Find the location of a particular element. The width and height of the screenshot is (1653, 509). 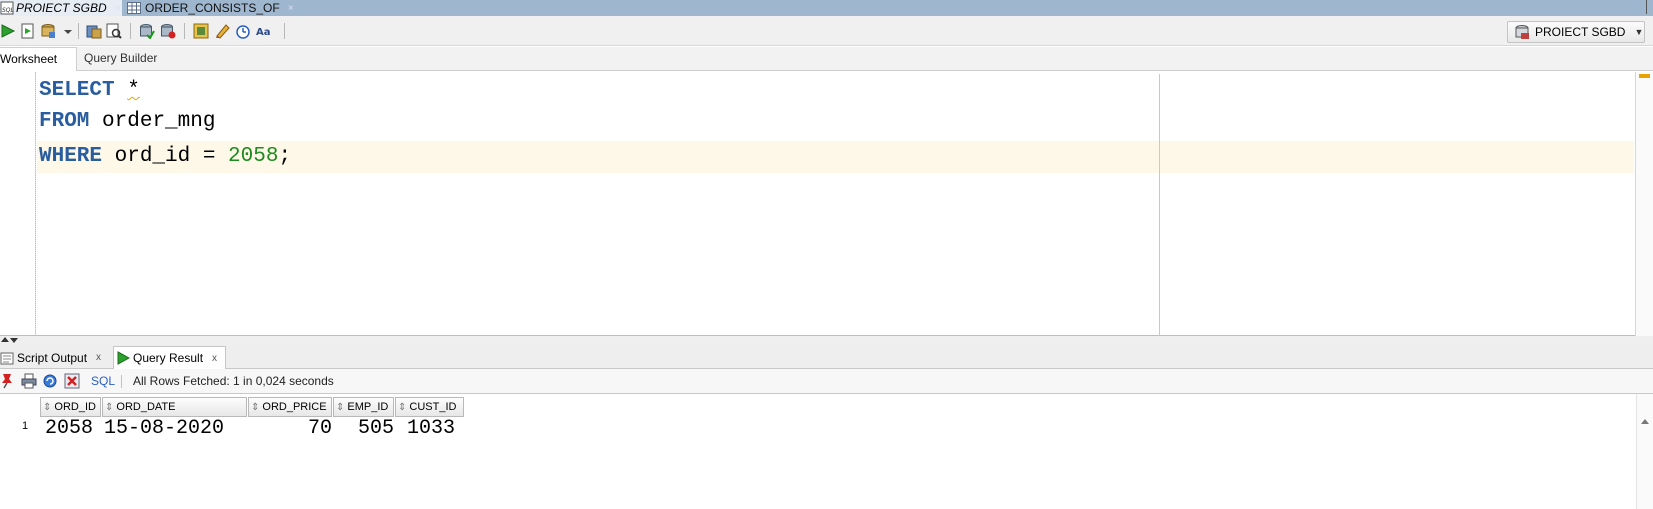

history-icon is located at coordinates (222, 31).